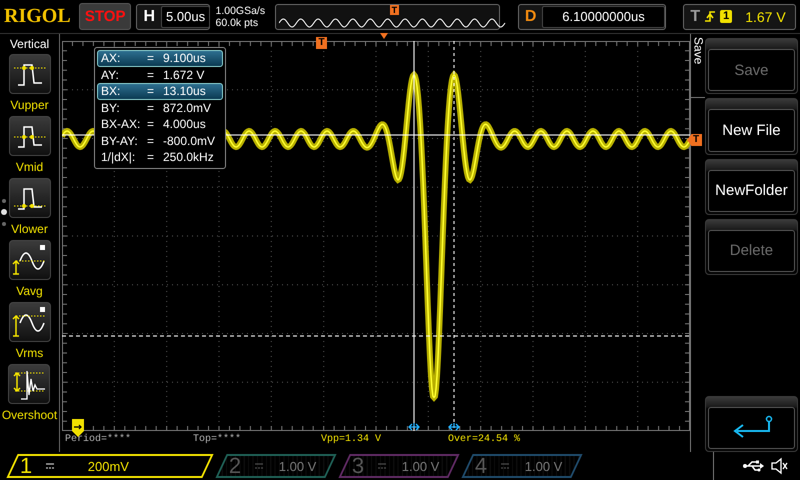 Image resolution: width=800 pixels, height=480 pixels. I want to click on channel-number: 3, so click(358, 466).